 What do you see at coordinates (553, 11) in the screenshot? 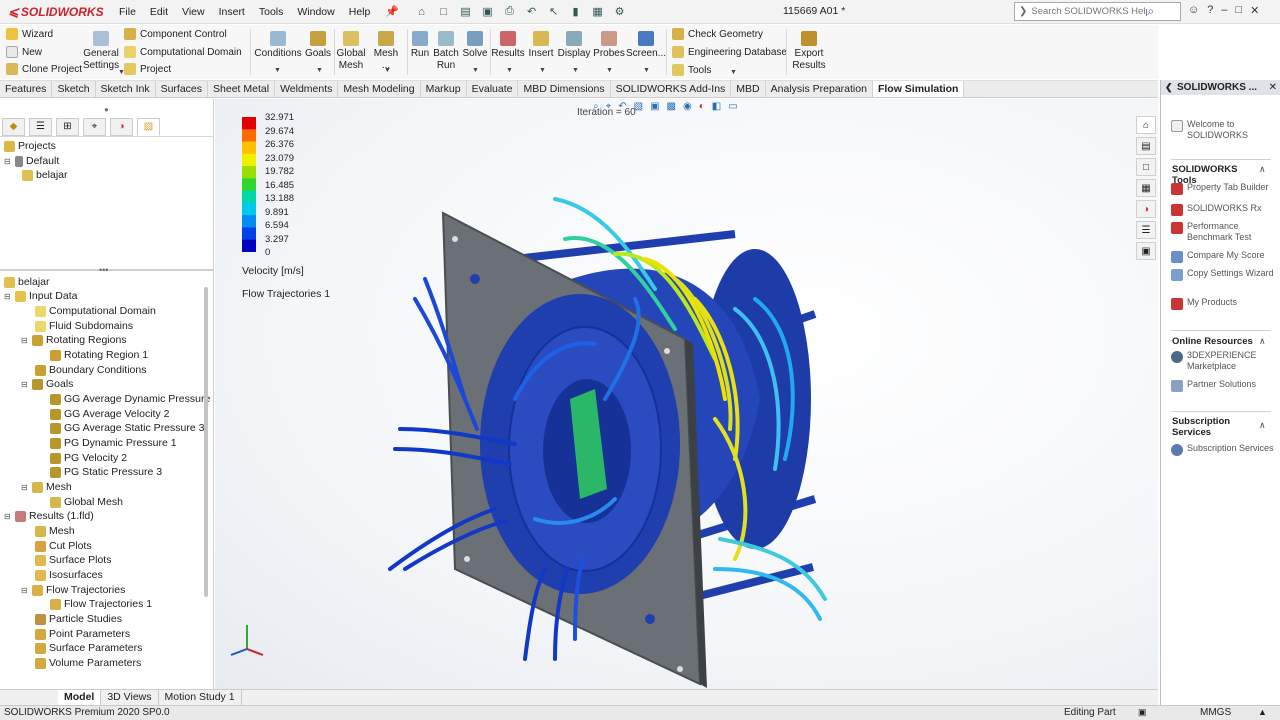
I see `select-arrow-icon: ↖` at bounding box center [553, 11].